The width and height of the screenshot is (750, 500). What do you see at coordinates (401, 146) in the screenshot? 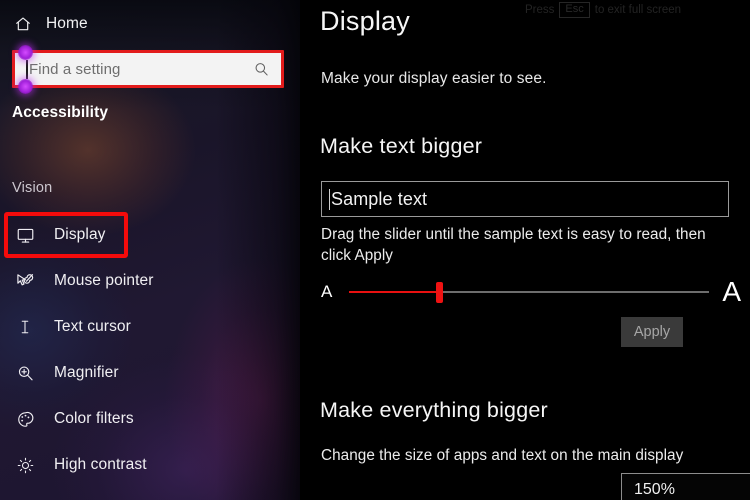
I see `section-heading-make-text-bigger: Make text bigger` at bounding box center [401, 146].